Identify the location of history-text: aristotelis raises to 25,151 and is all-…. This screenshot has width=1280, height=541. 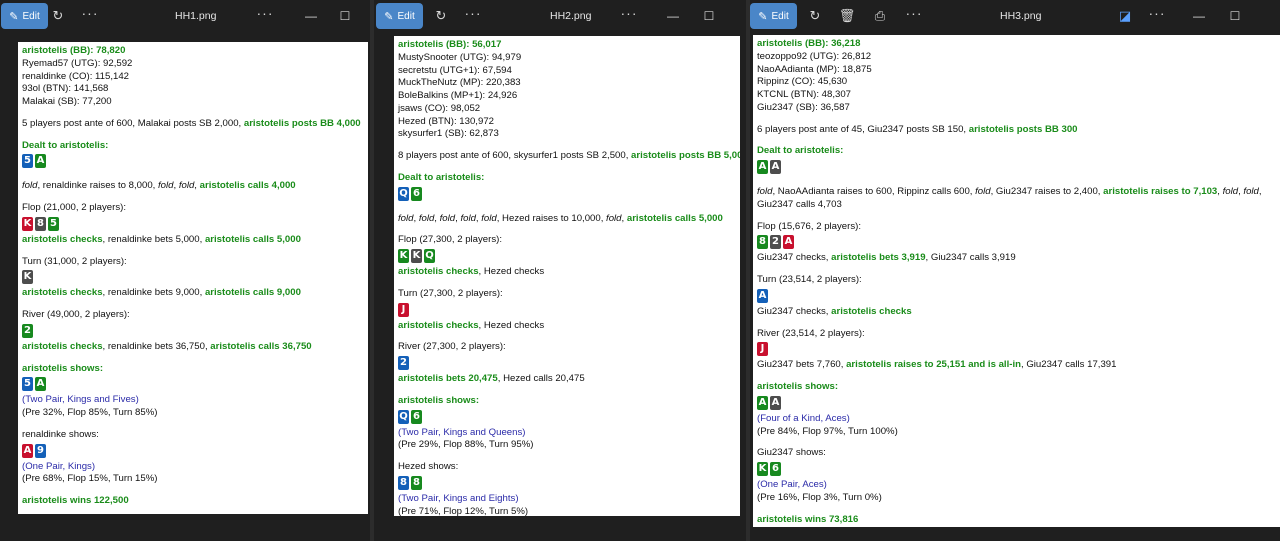
(933, 365).